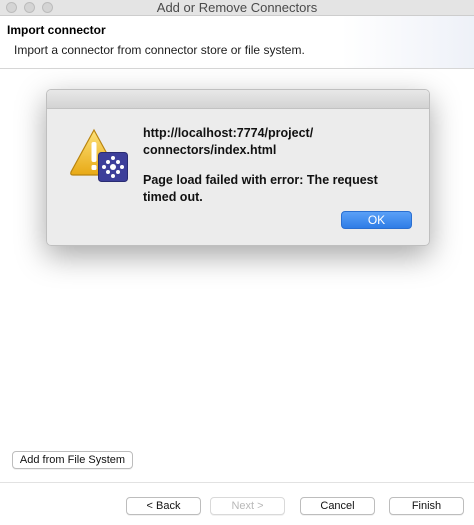 This screenshot has height=525, width=474. I want to click on dialog-icon, so click(100, 156).